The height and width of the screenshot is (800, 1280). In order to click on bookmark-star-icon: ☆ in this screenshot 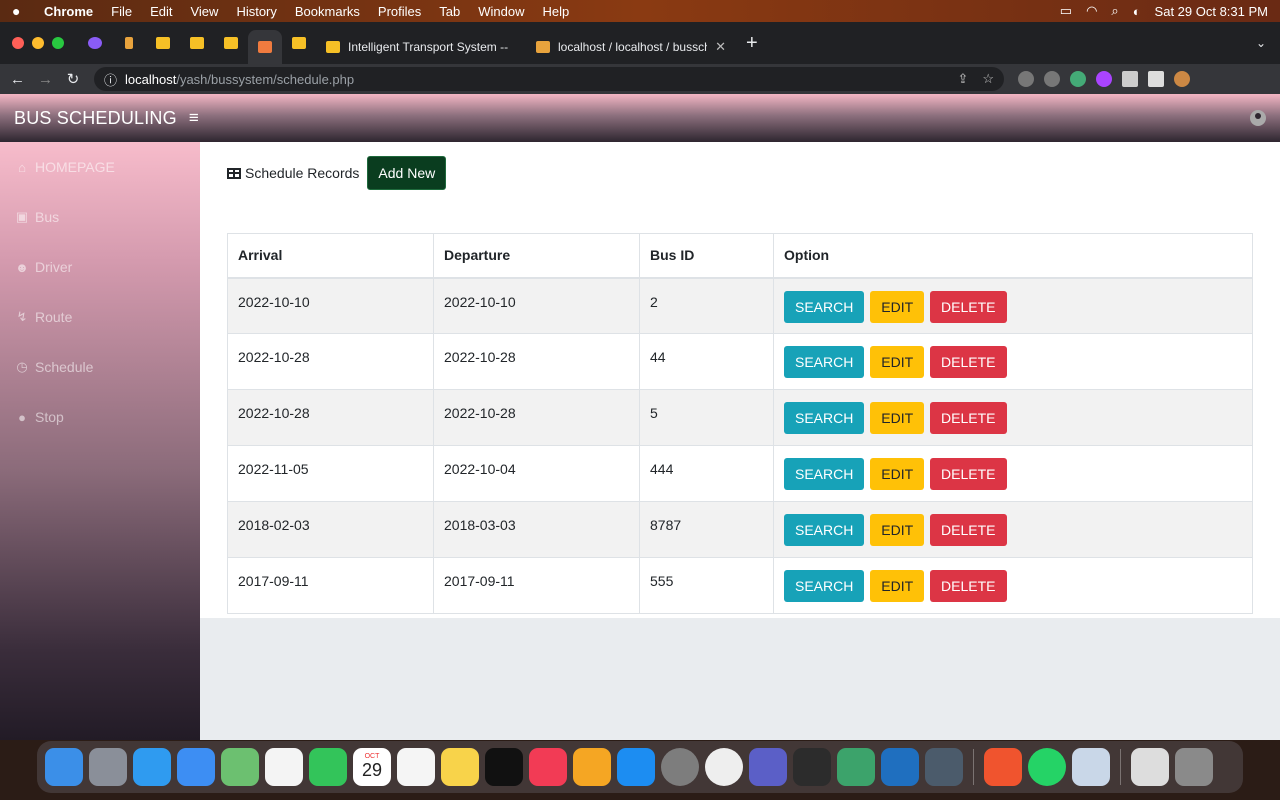, I will do `click(988, 79)`.